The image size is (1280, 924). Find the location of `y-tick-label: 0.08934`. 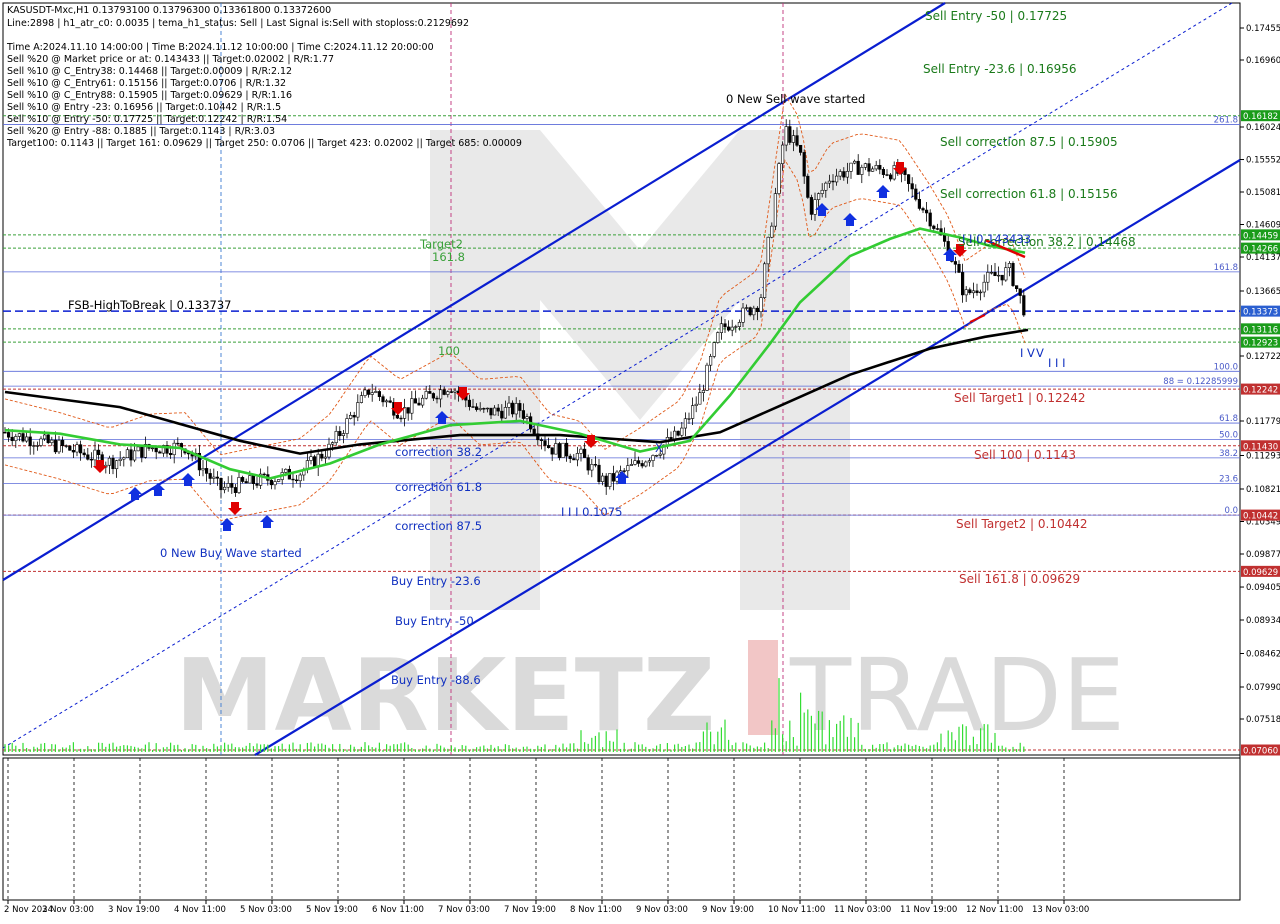

y-tick-label: 0.08934 is located at coordinates (1263, 621).